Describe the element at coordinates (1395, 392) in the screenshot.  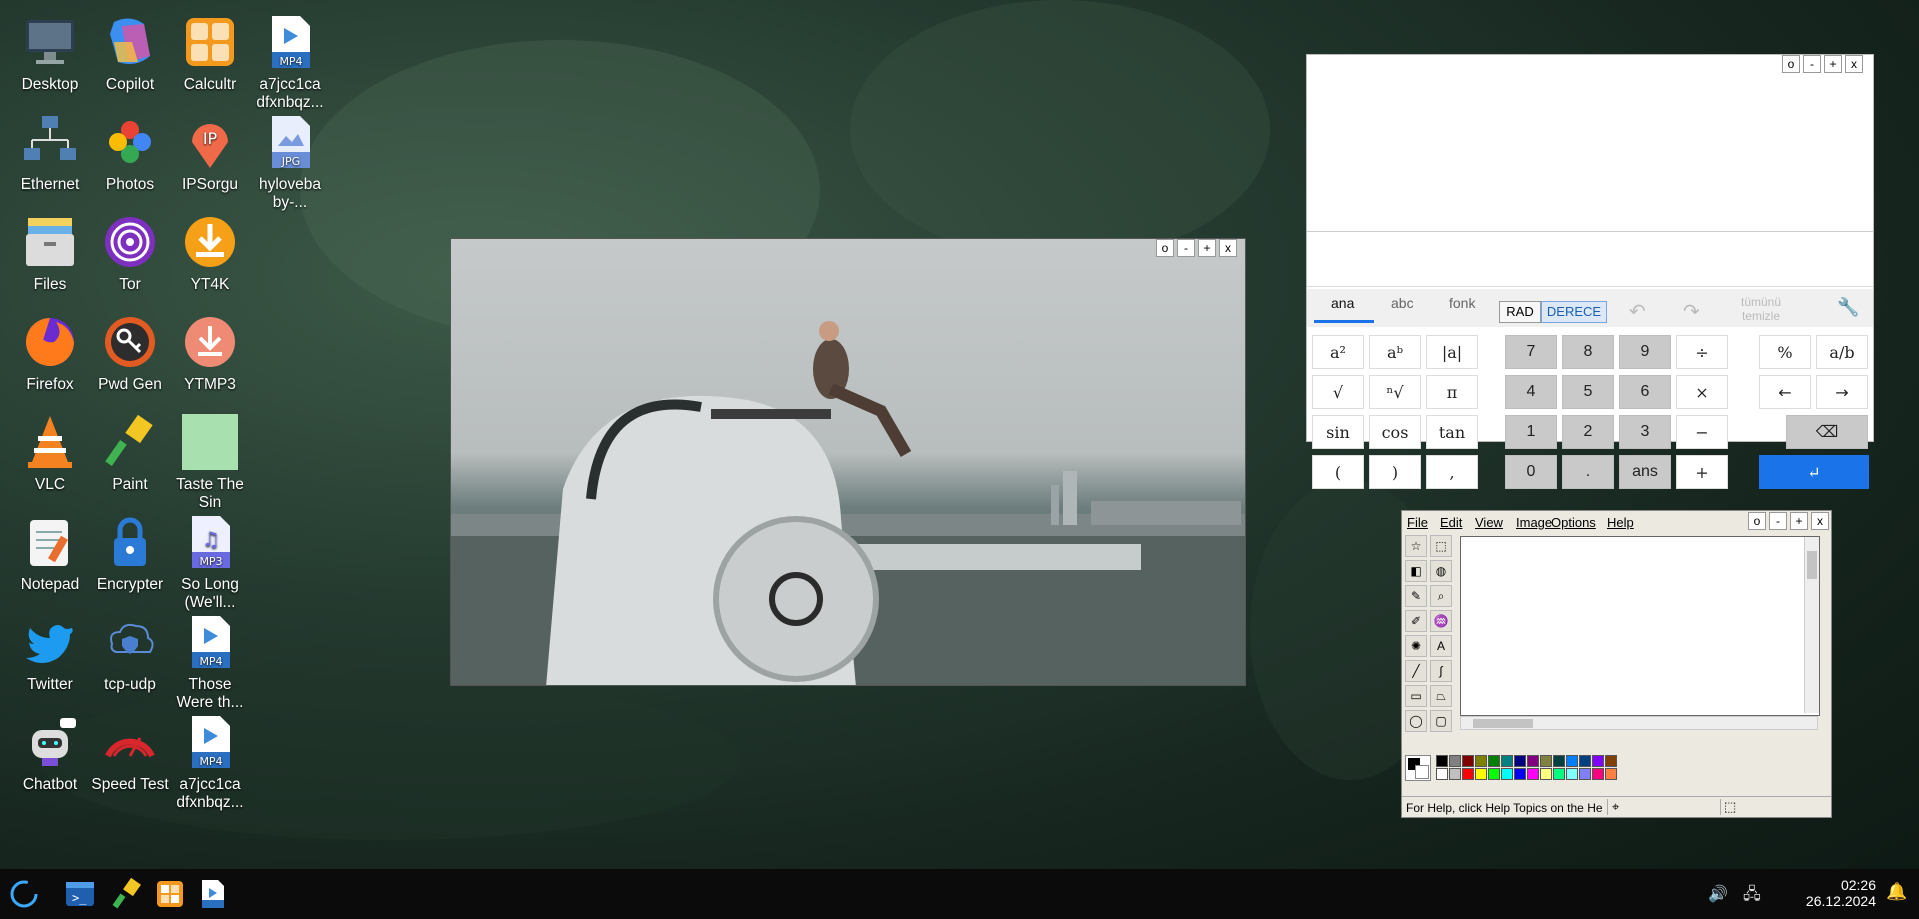
I see `calc-key-function: ⁿ√` at that location.